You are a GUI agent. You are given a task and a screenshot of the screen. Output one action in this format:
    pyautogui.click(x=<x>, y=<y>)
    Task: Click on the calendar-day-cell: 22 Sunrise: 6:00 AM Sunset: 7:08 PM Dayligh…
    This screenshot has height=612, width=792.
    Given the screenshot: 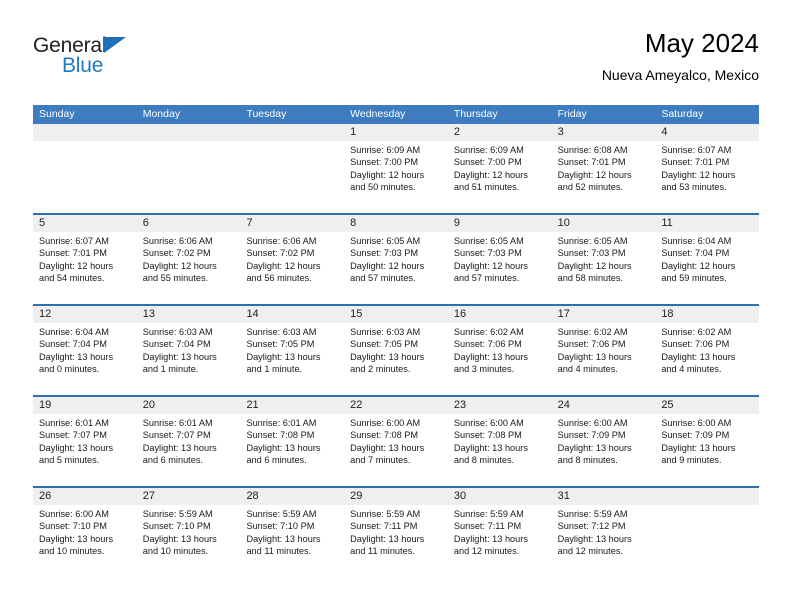 What is the action you would take?
    pyautogui.click(x=396, y=441)
    